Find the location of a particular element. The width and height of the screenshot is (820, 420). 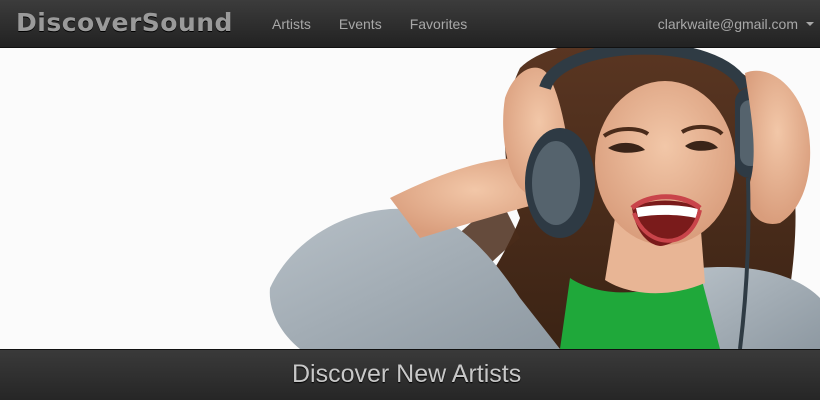

page-bottom-strip is located at coordinates (410, 410).